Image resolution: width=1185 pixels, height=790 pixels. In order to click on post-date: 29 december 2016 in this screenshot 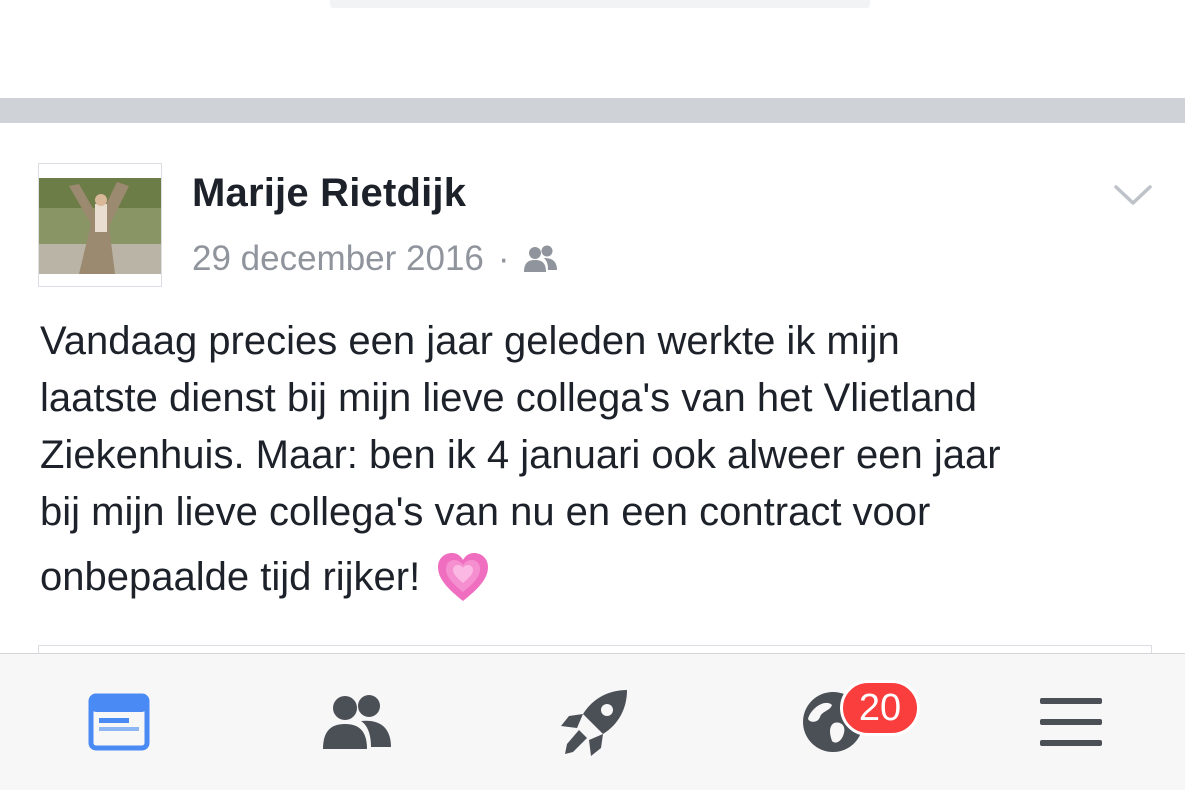, I will do `click(338, 259)`.